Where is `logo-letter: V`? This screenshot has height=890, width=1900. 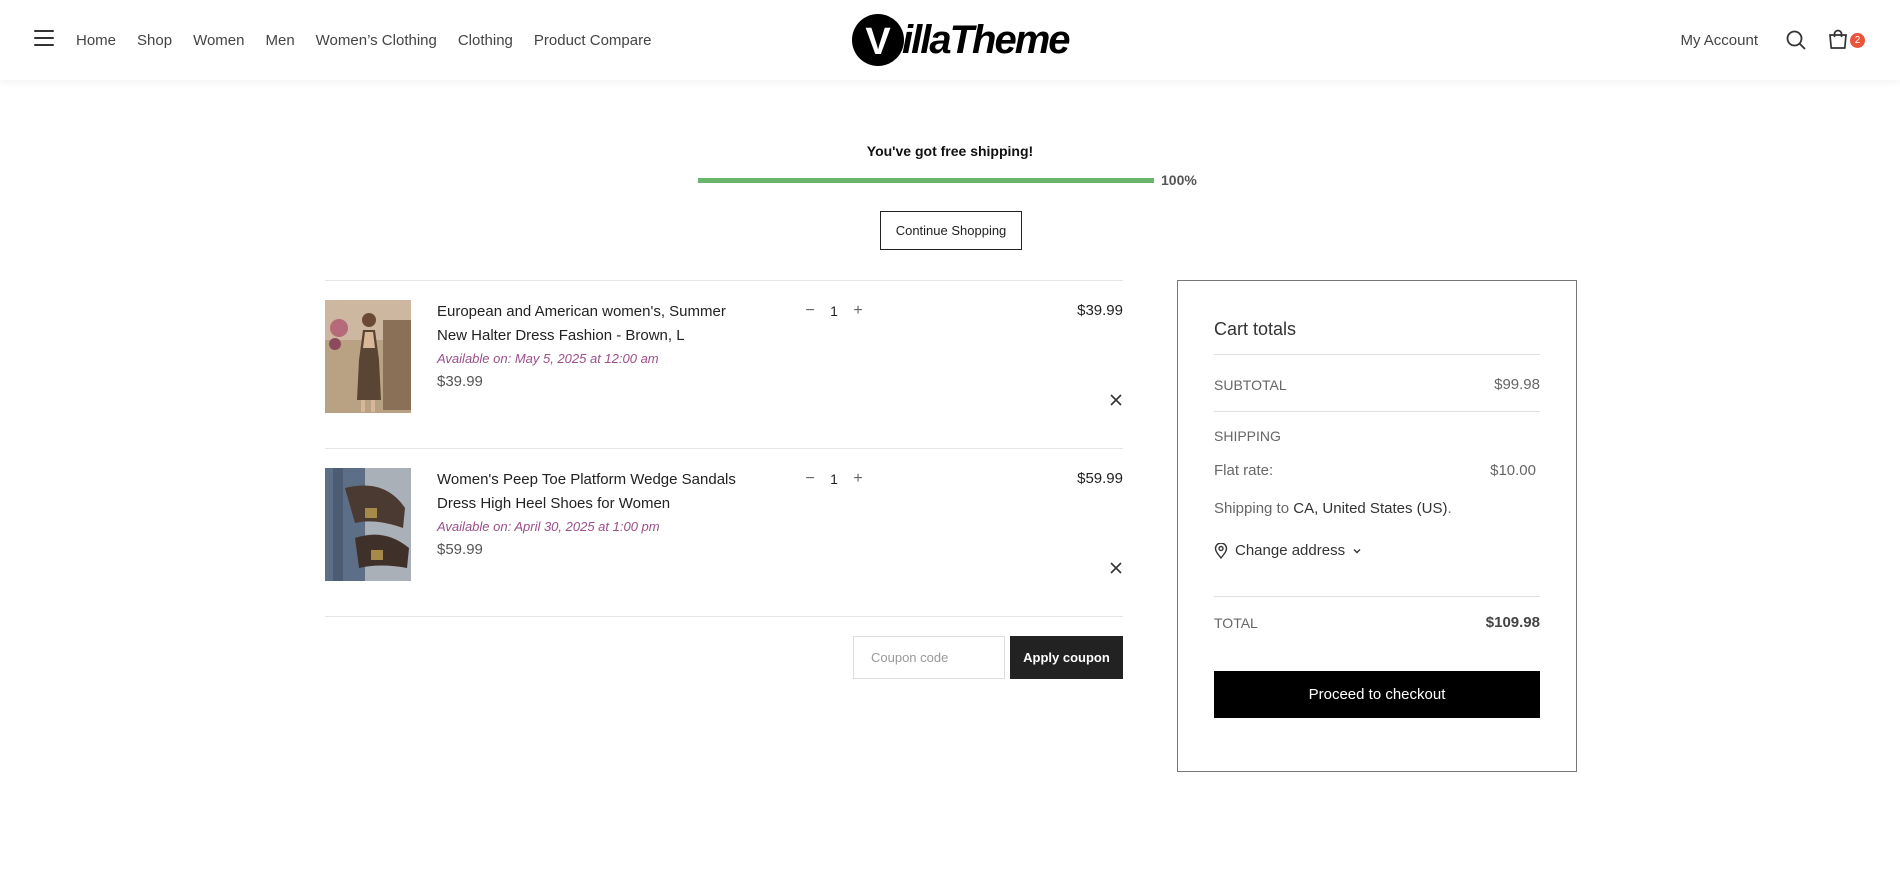
logo-letter: V is located at coordinates (878, 42).